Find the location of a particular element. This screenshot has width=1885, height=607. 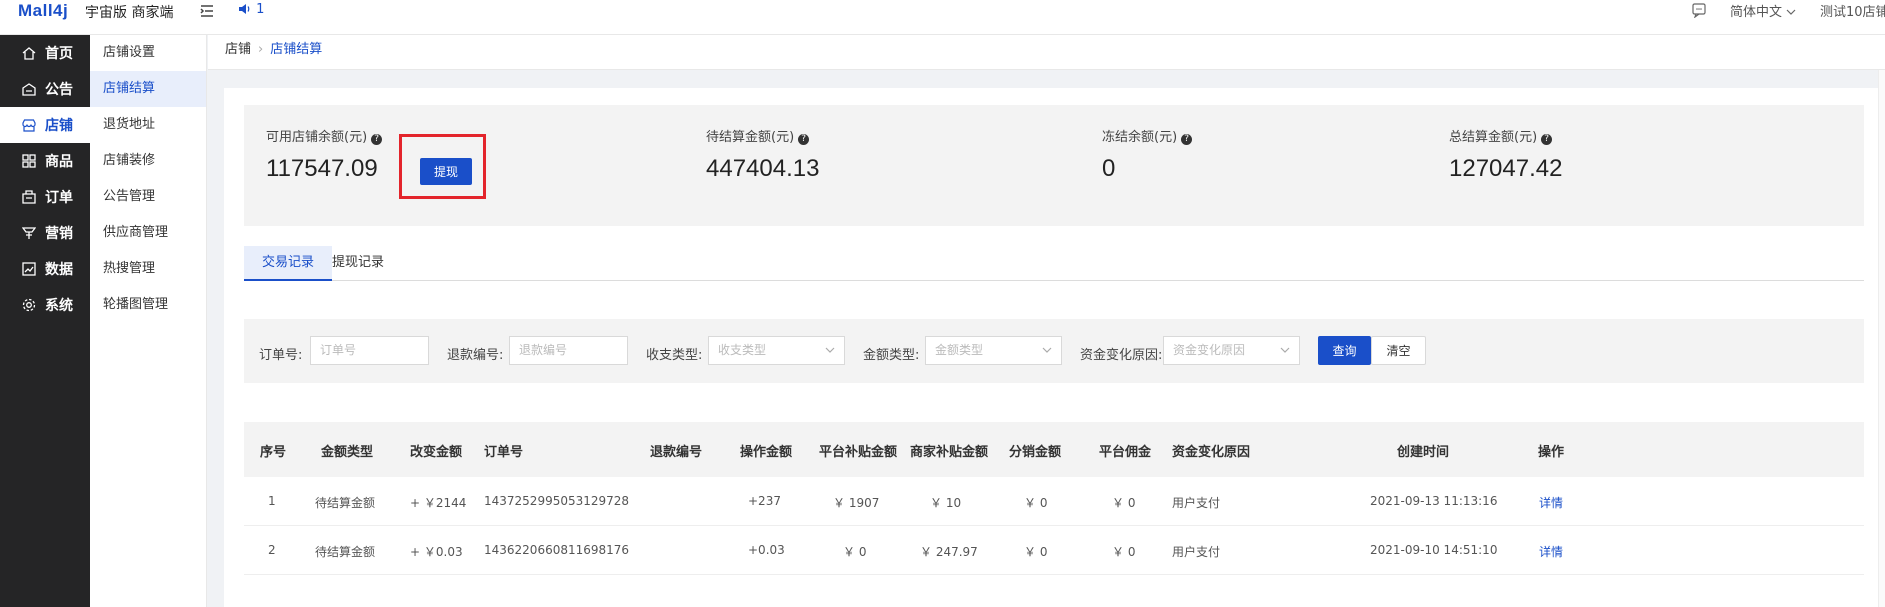

order-icon is located at coordinates (29, 197).